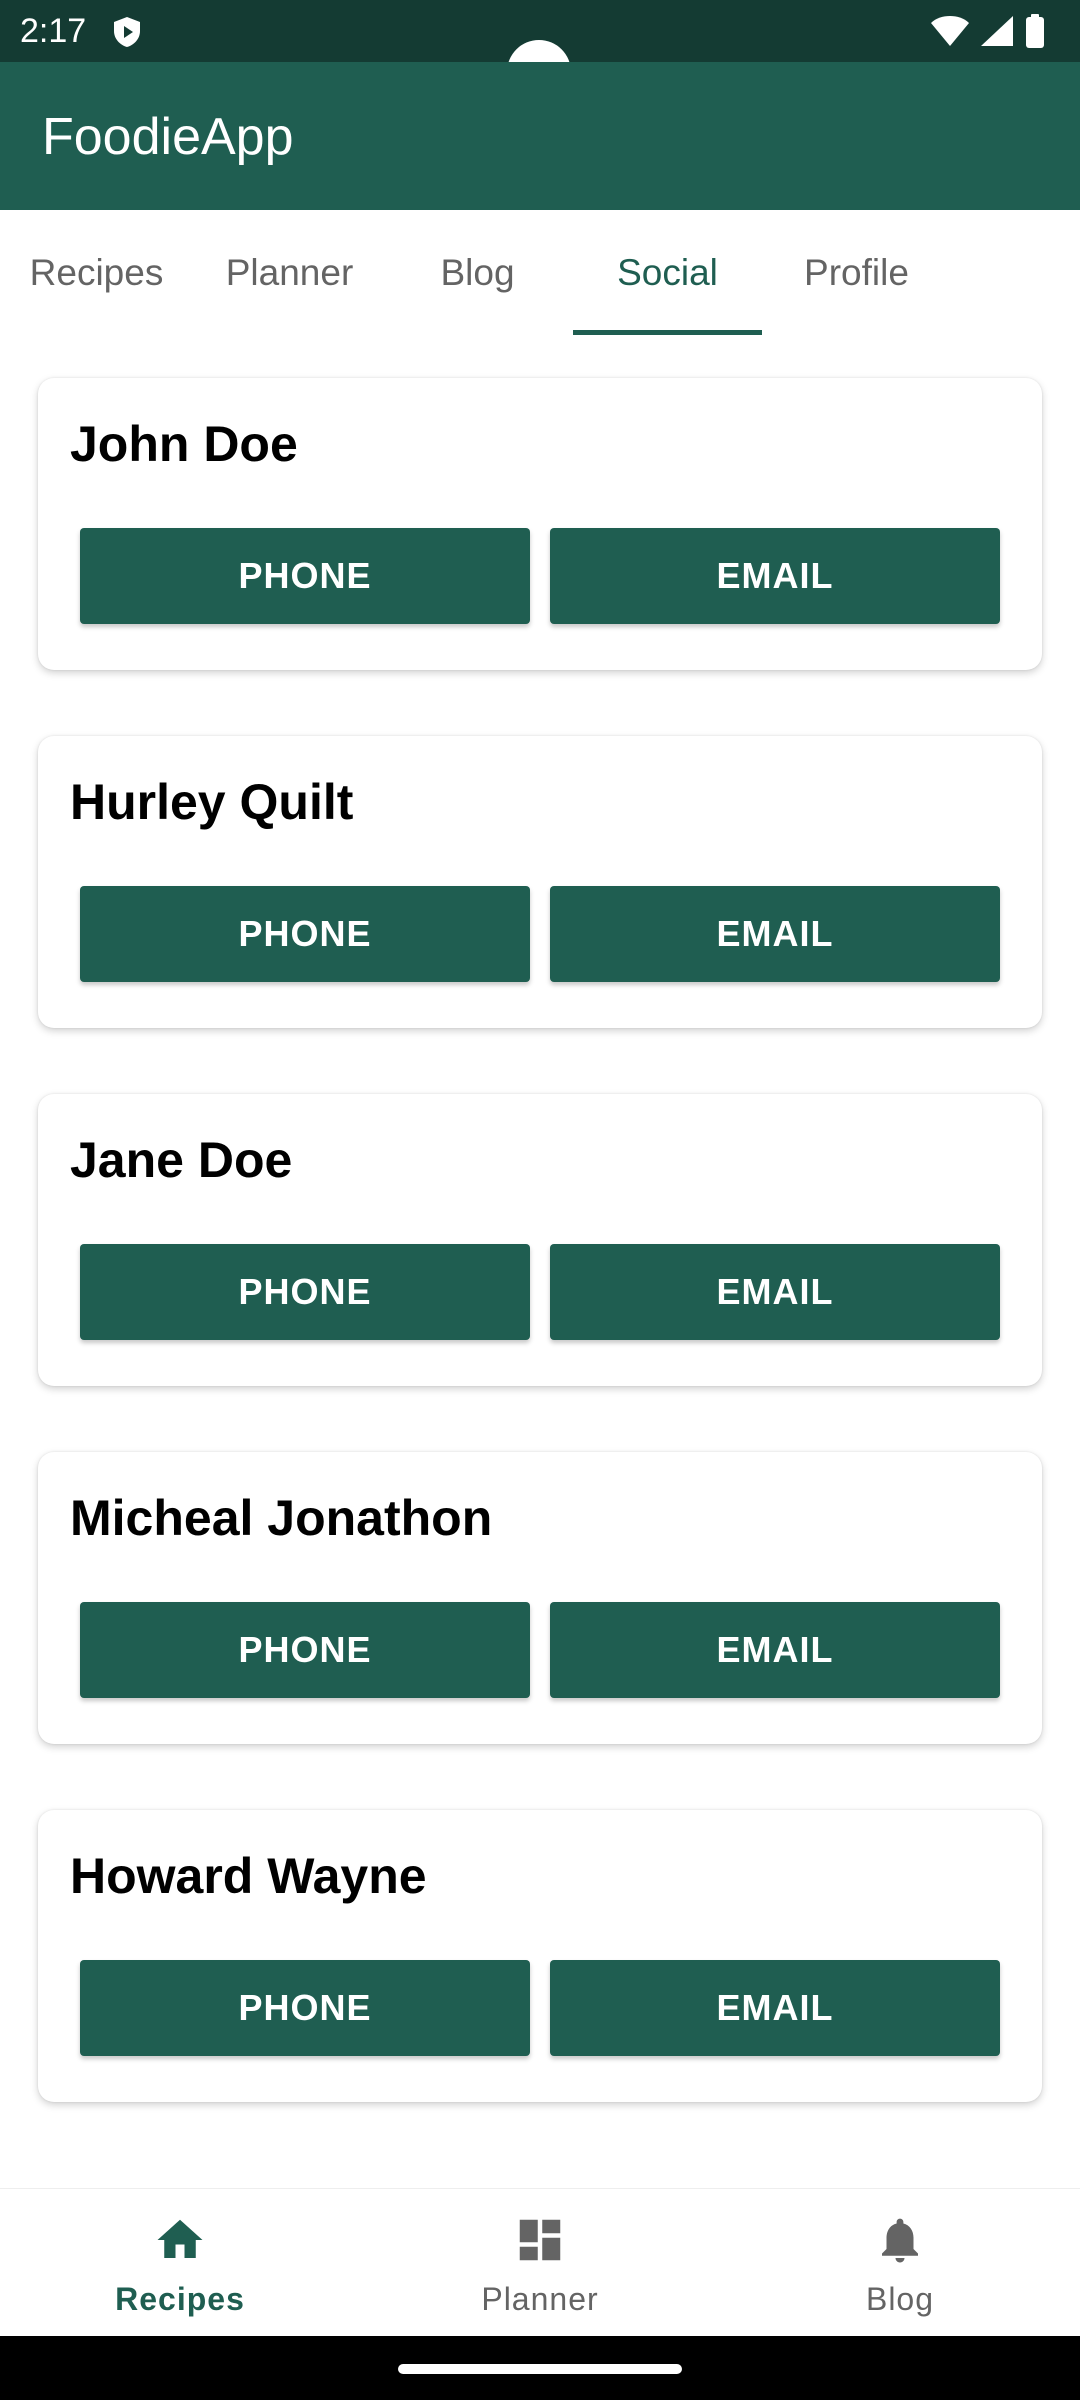  I want to click on home-icon, so click(180, 2238).